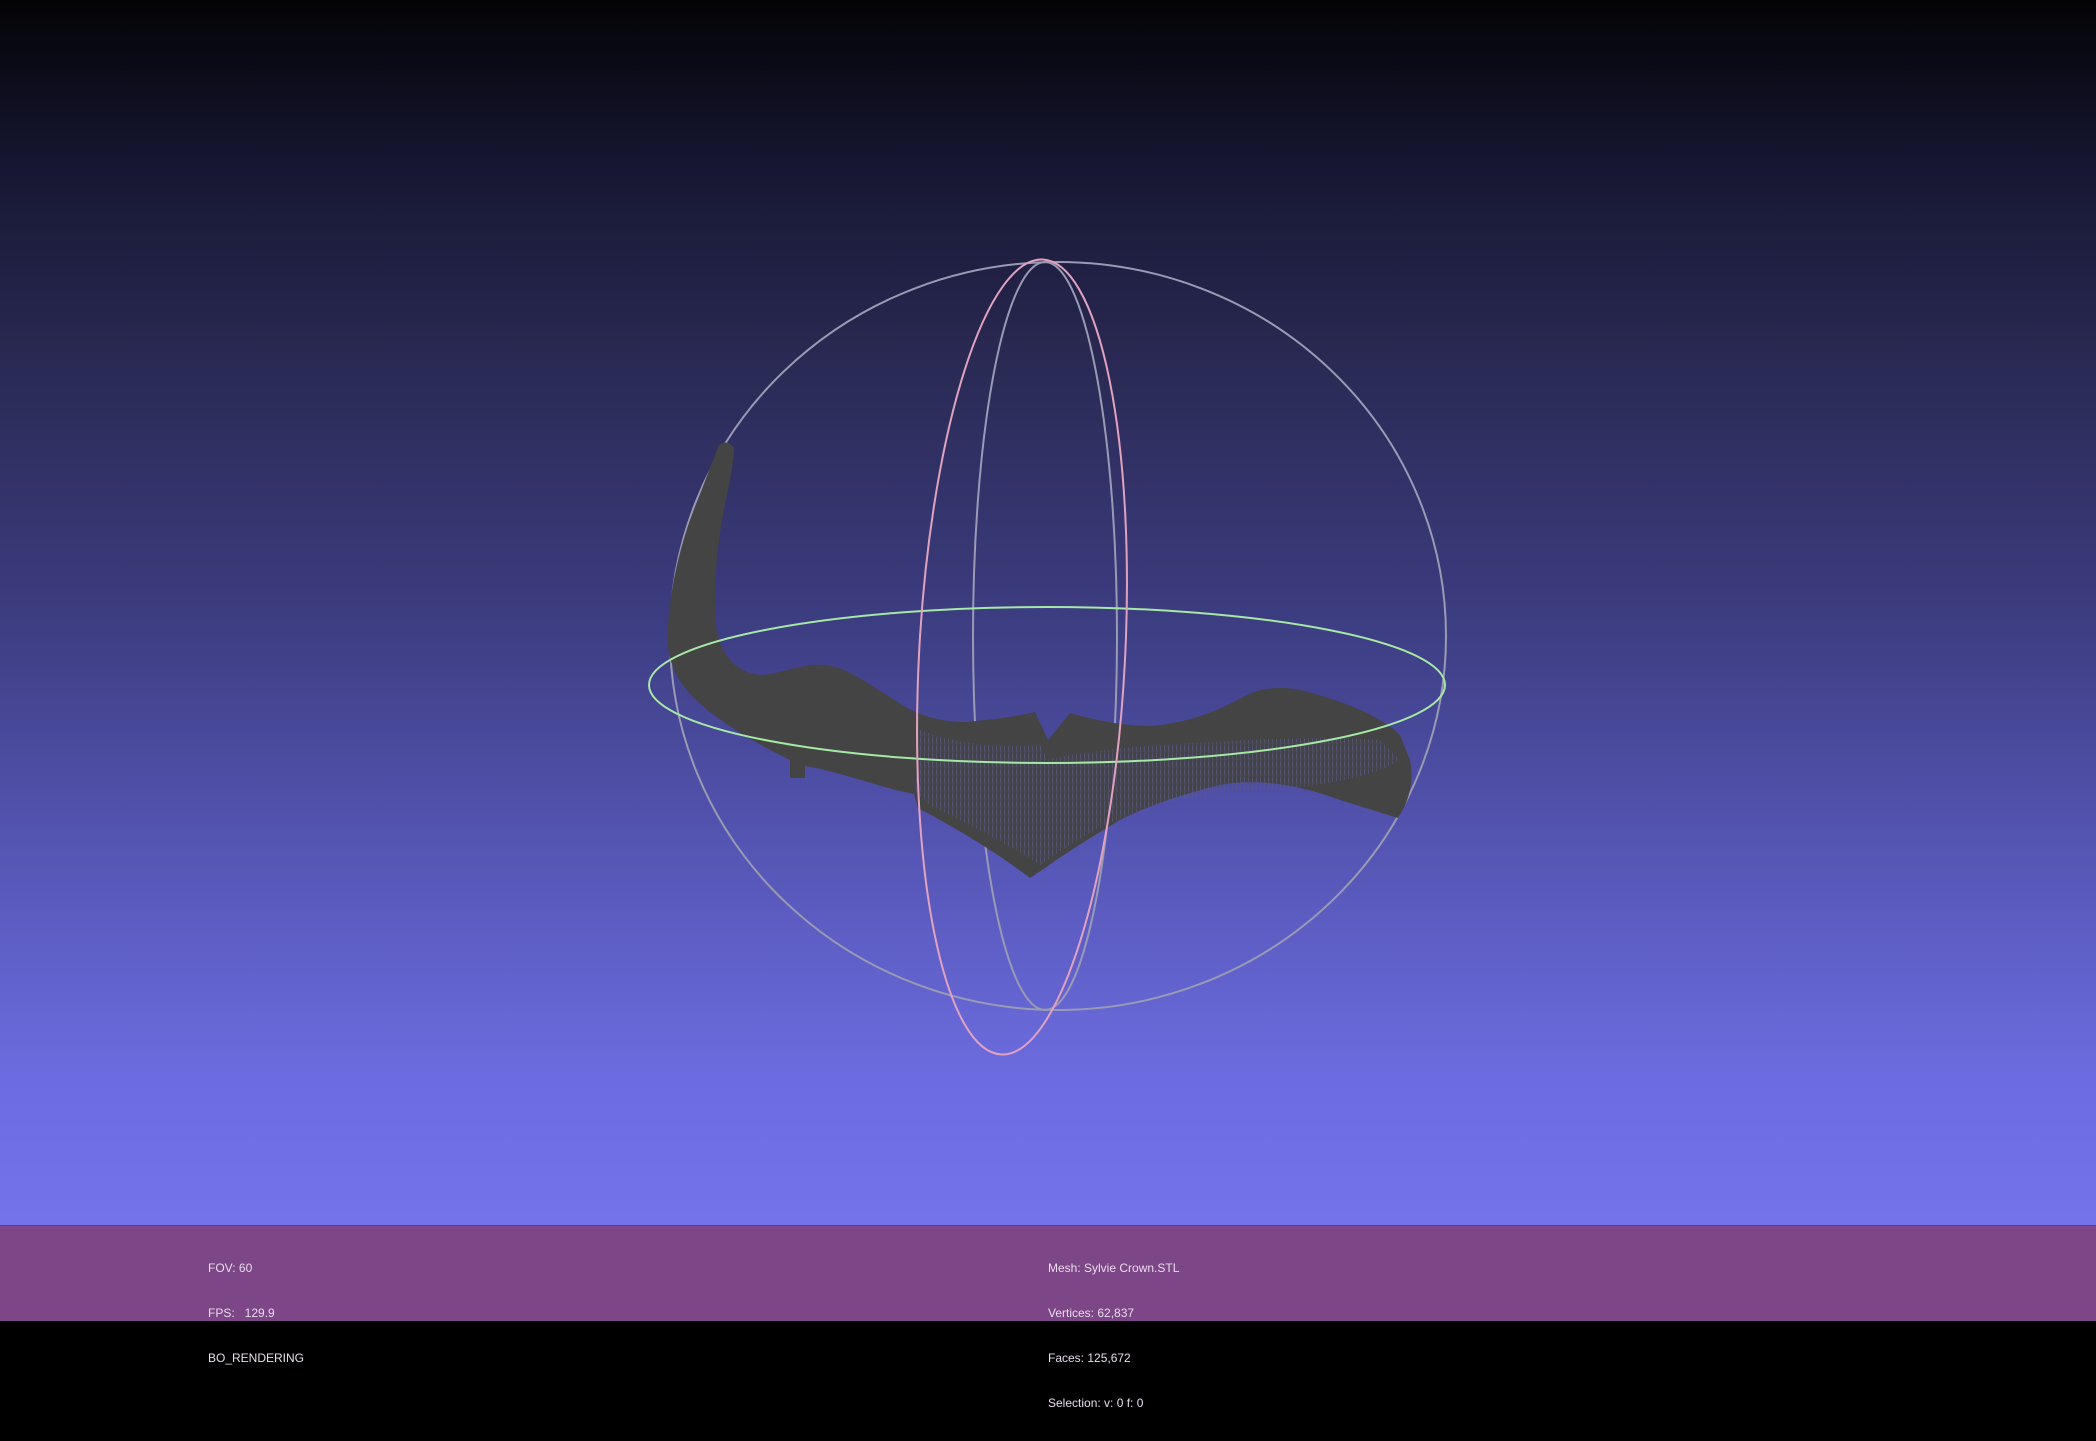 Image resolution: width=2096 pixels, height=1441 pixels. What do you see at coordinates (1045, 636) in the screenshot?
I see `trackball-vertical-ring-back` at bounding box center [1045, 636].